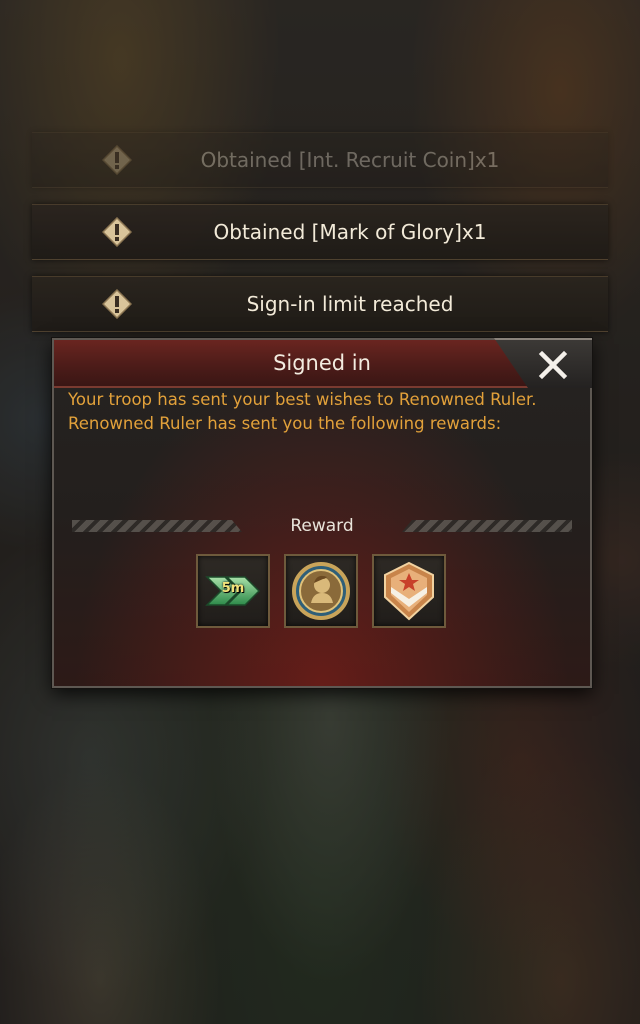 The image size is (640, 1024). I want to click on reward-item-mark-of-glory, so click(409, 591).